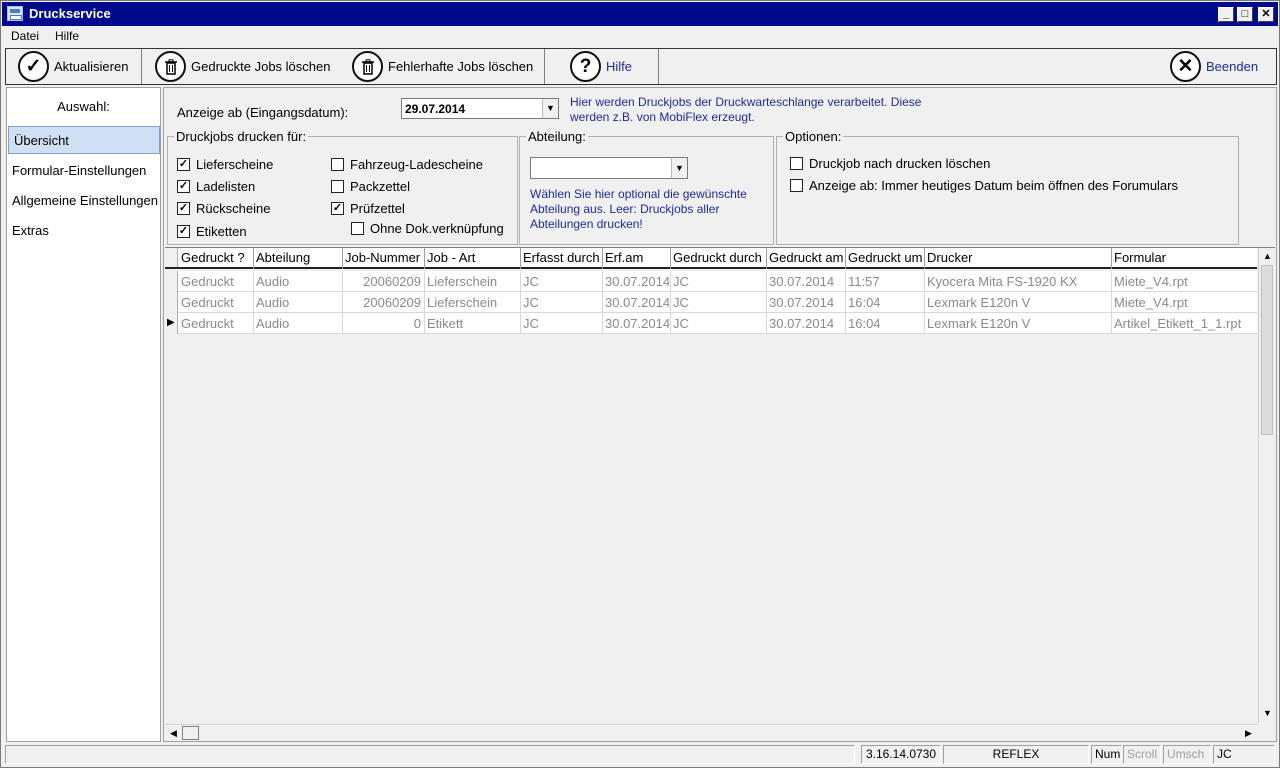  What do you see at coordinates (637, 257) in the screenshot?
I see `column-header: Erf.am` at bounding box center [637, 257].